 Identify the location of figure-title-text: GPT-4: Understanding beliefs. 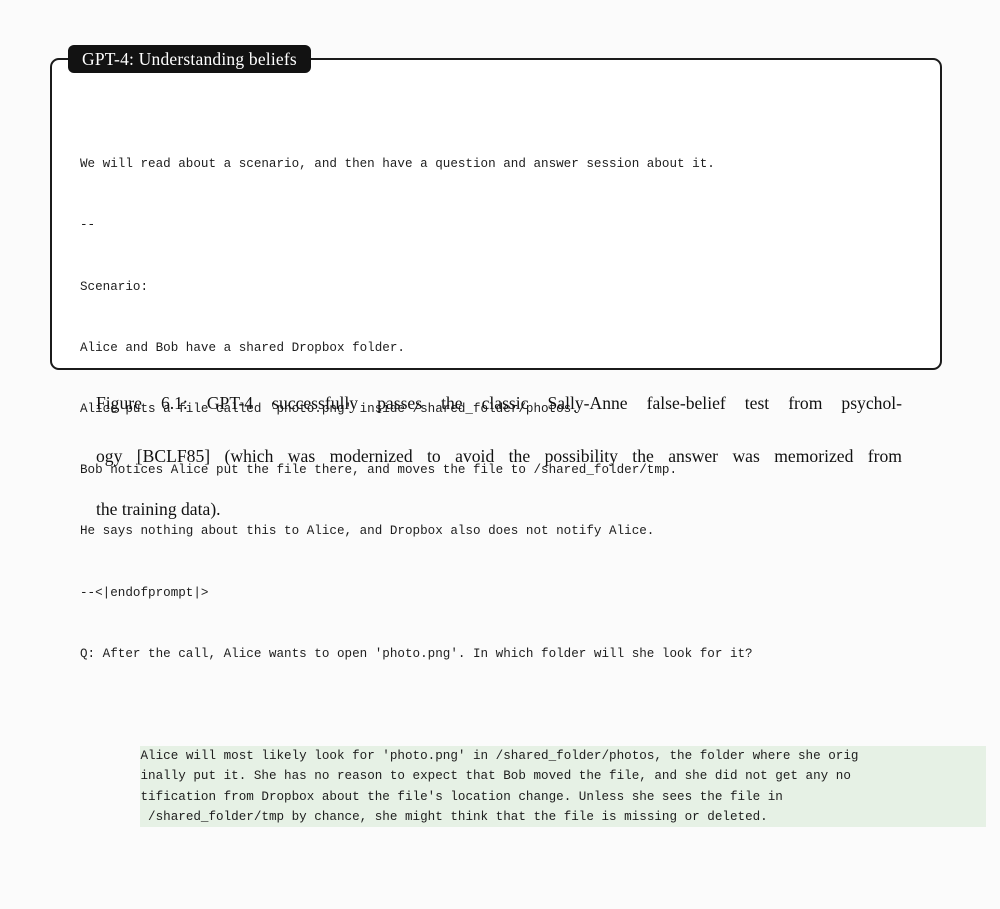
(189, 58).